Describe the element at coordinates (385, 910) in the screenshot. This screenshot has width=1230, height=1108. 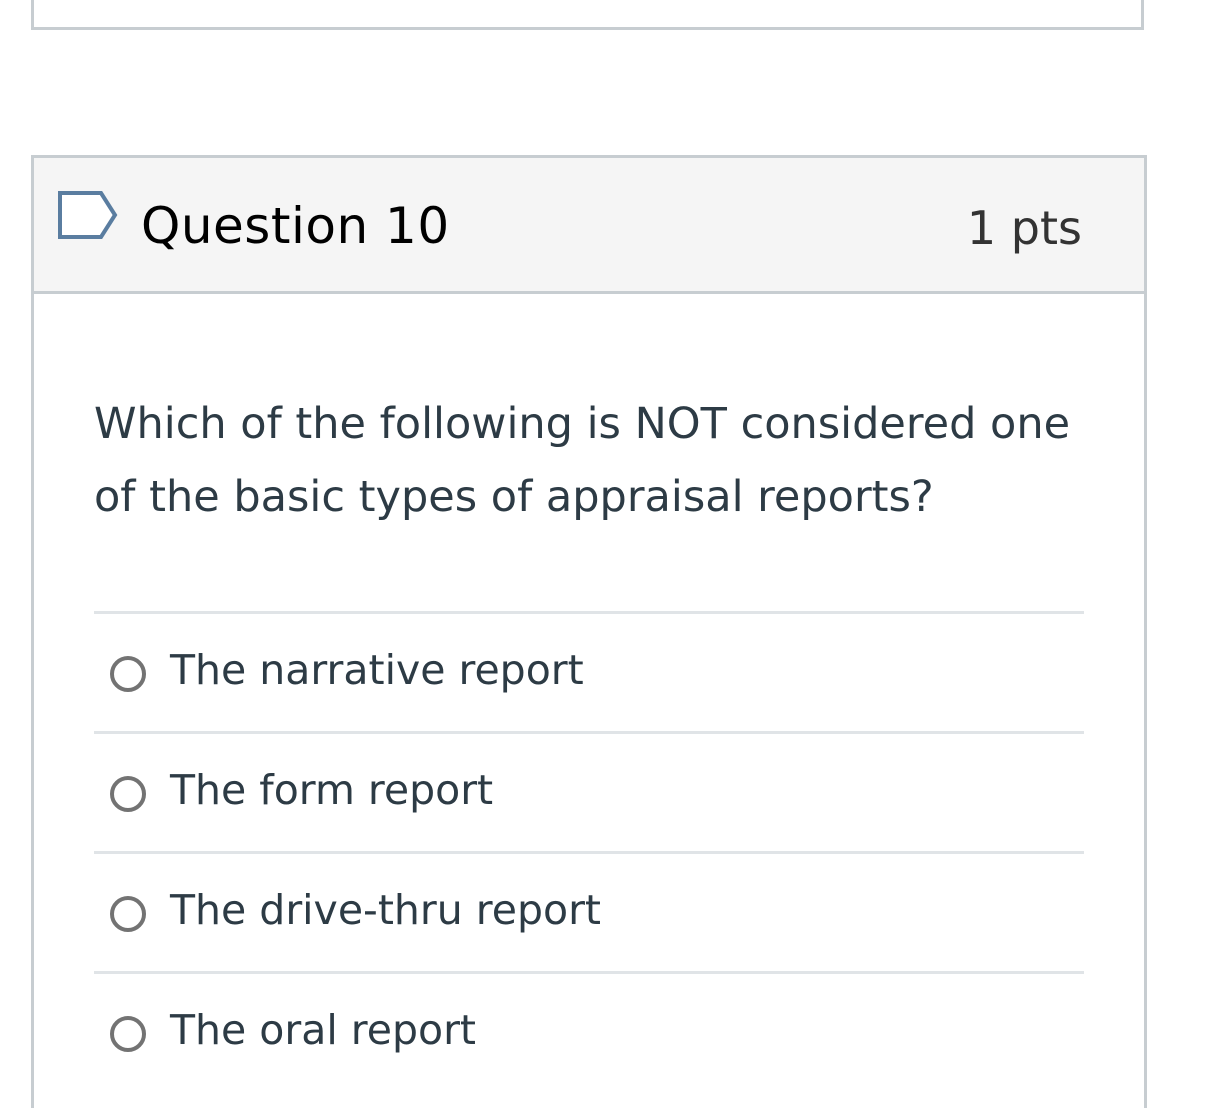
I see `answer-label: The drive-thru report` at that location.